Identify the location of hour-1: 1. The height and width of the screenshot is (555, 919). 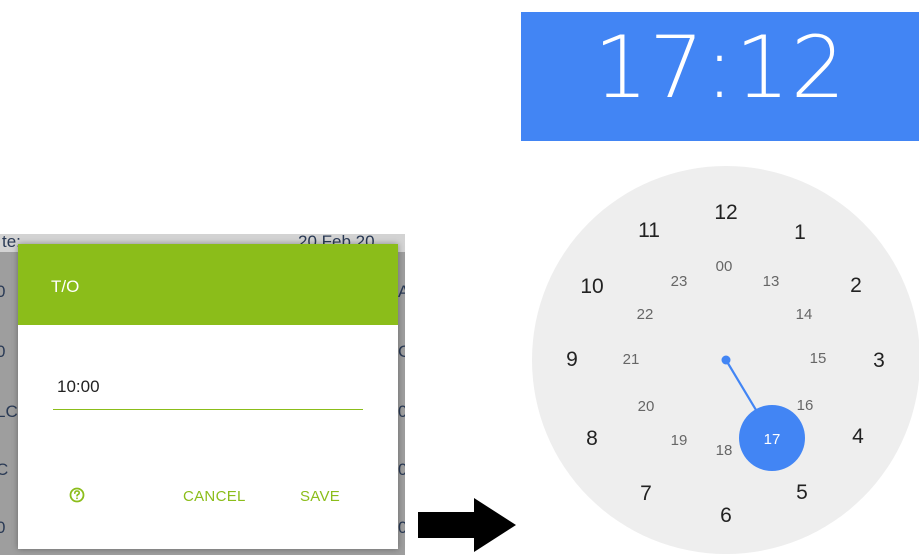
(800, 232).